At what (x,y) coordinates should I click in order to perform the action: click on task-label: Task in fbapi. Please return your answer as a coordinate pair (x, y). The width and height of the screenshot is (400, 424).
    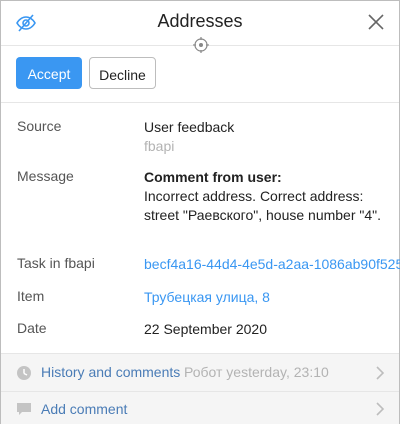
    Looking at the image, I should click on (56, 263).